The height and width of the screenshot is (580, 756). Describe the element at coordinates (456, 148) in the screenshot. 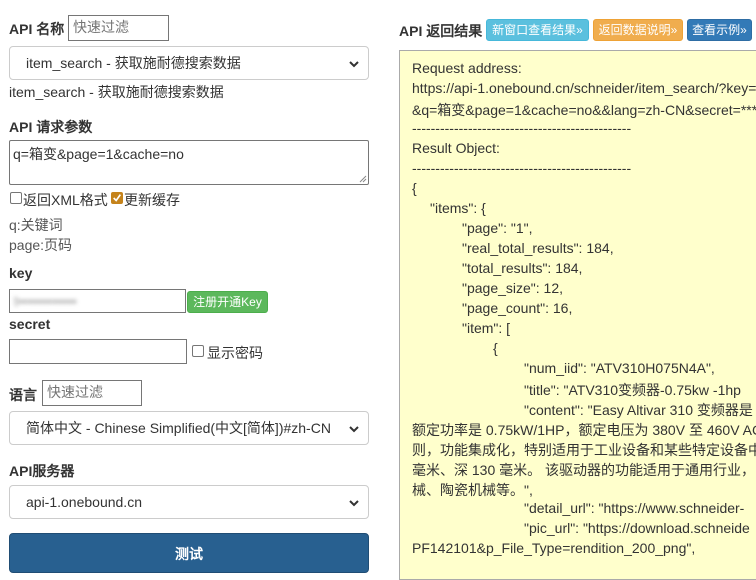

I see `result-line: Result Object:` at that location.